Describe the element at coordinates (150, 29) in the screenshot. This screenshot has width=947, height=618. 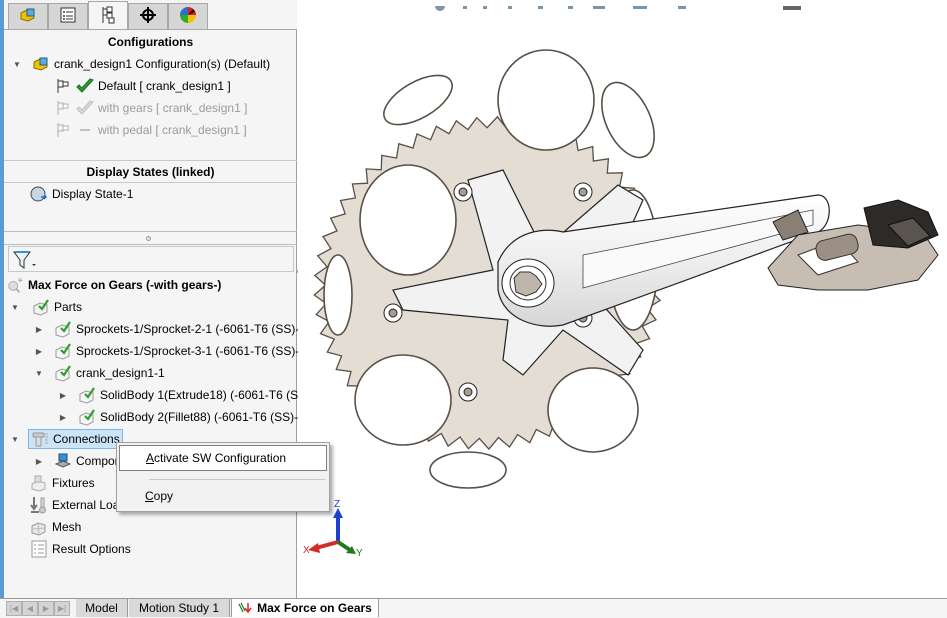
I see `tabs-divider` at that location.